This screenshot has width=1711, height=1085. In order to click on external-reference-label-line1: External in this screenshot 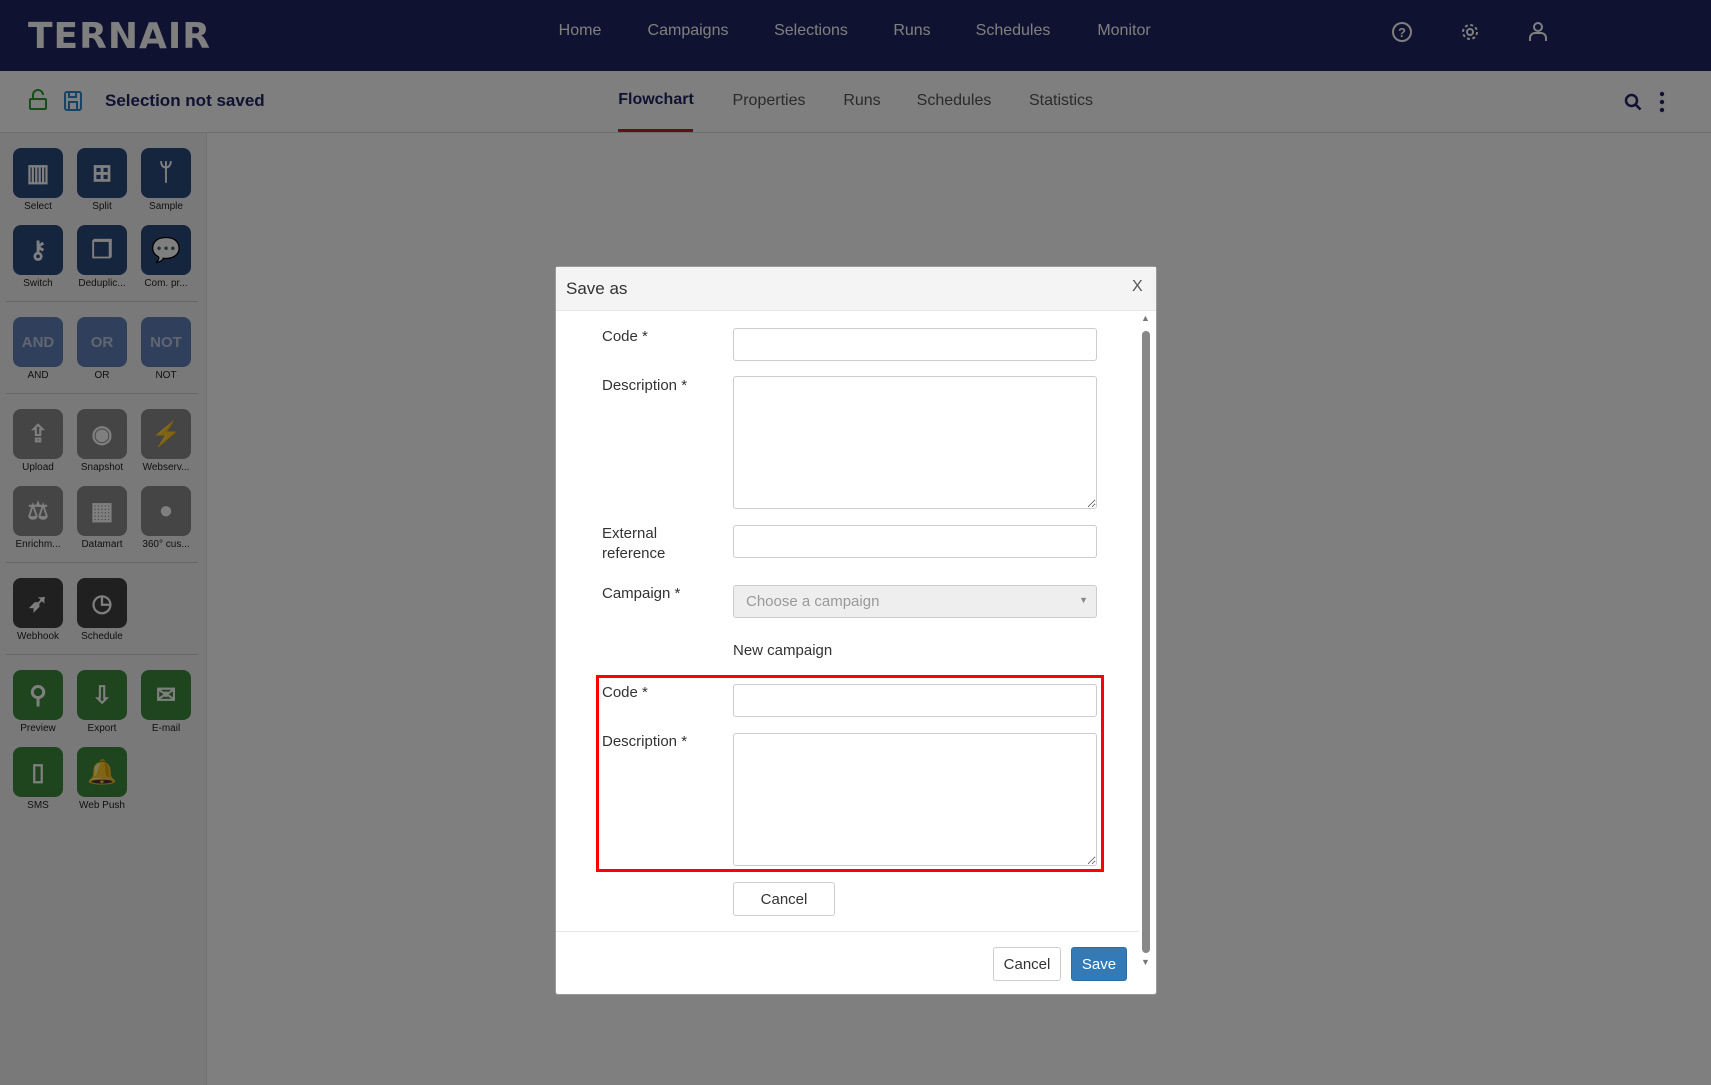, I will do `click(630, 533)`.